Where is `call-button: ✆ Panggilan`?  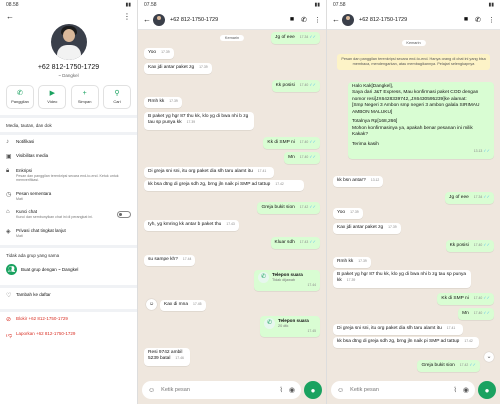 call-button: ✆ Panggilan is located at coordinates (20, 97).